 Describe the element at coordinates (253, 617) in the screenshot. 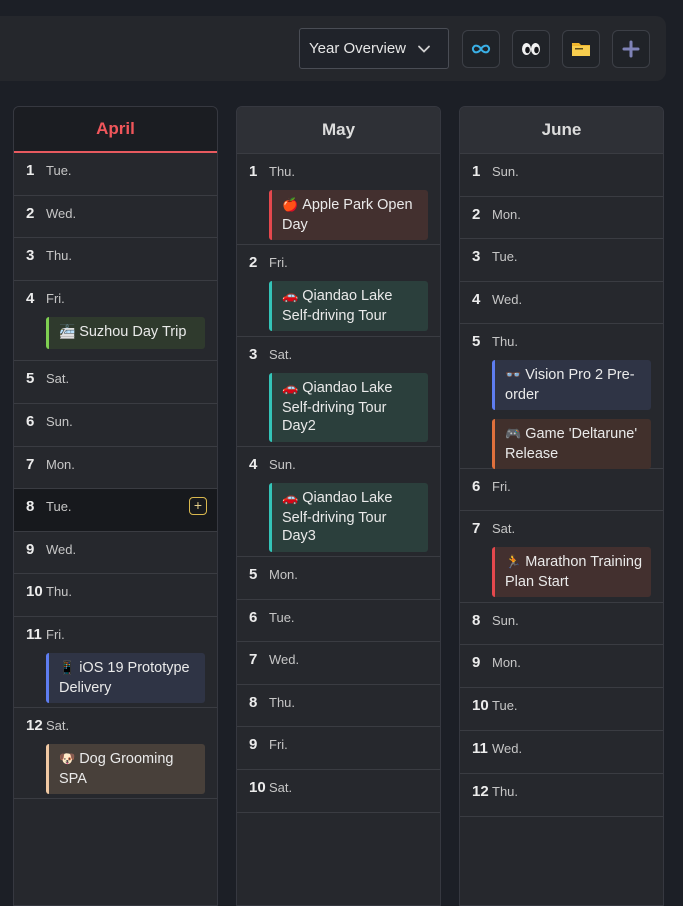

I see `day-number: 6` at that location.